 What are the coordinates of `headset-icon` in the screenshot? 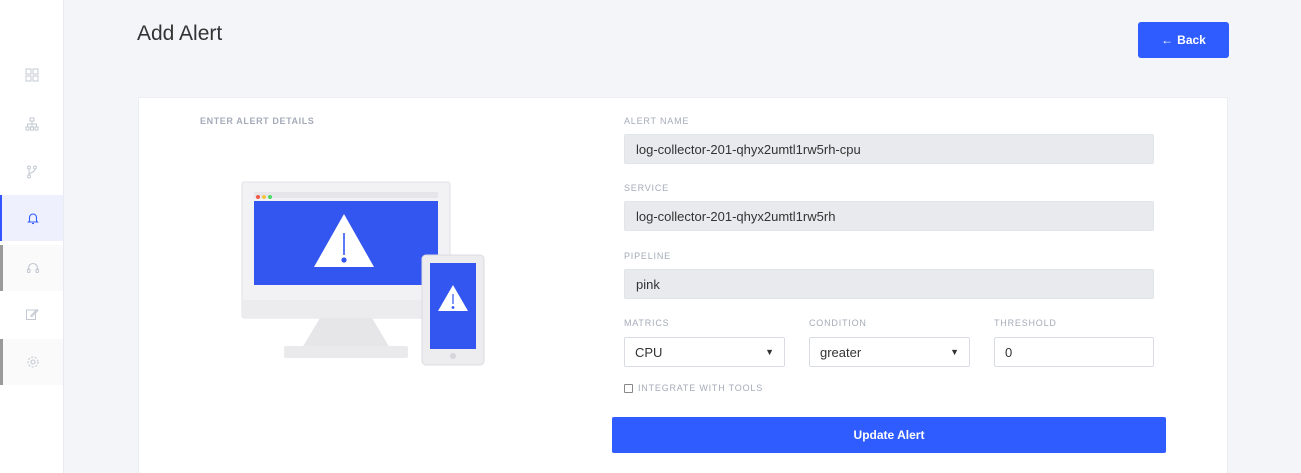 It's located at (33, 268).